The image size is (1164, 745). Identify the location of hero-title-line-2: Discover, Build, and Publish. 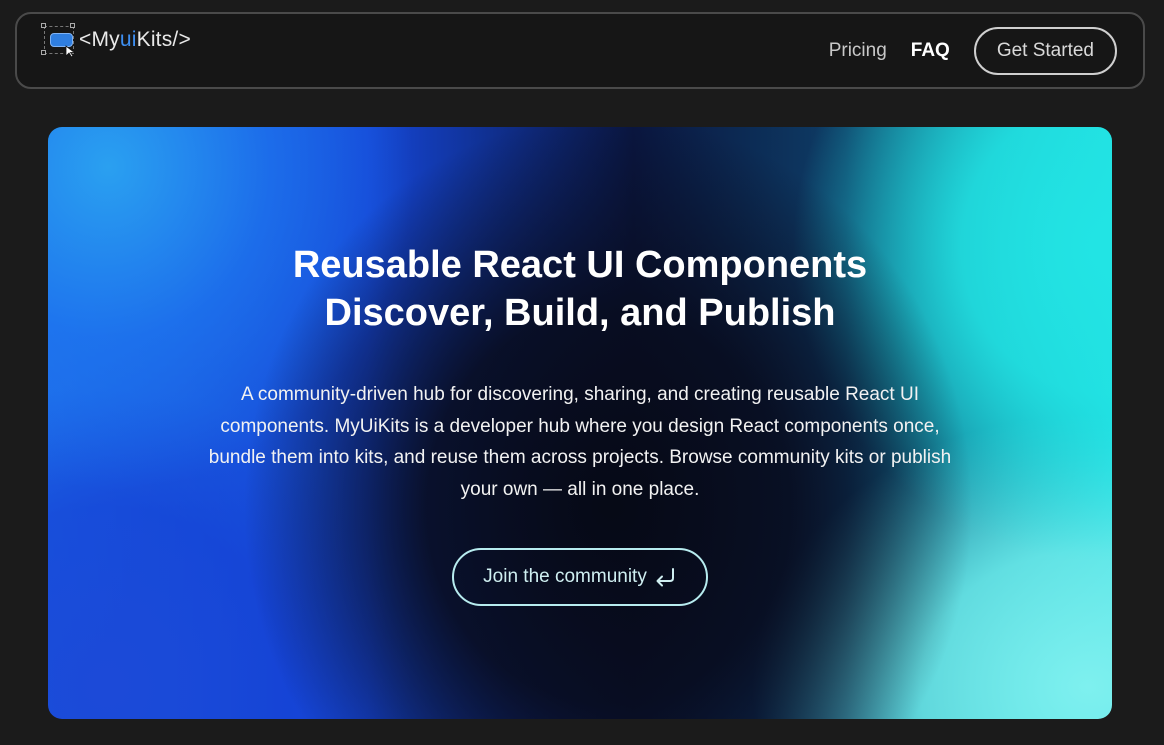
(580, 313).